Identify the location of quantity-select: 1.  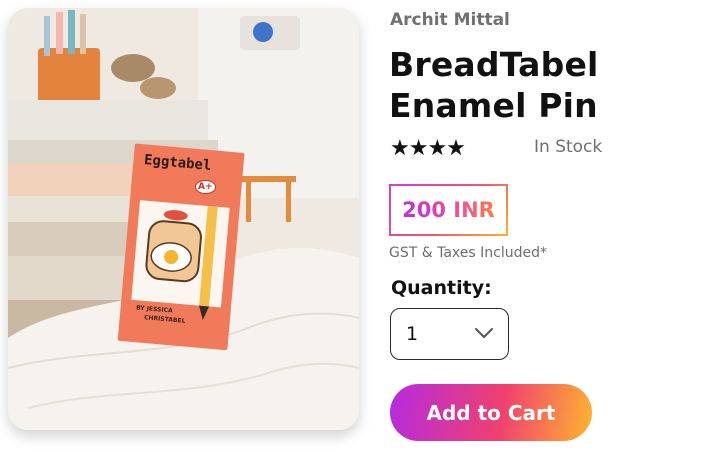
(449, 334).